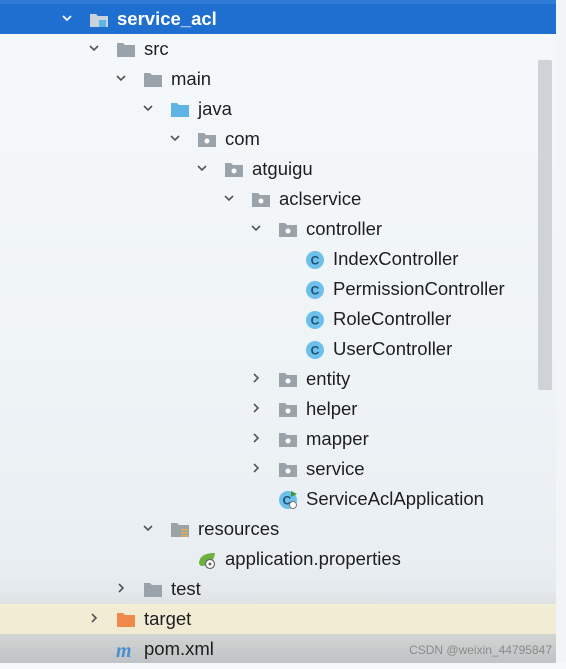  Describe the element at coordinates (337, 438) in the screenshot. I see `tree-item-label: mapper` at that location.